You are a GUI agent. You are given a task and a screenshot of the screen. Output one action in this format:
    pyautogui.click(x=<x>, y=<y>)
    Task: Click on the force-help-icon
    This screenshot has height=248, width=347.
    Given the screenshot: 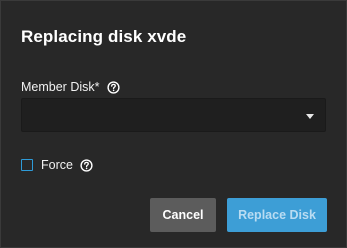 What is the action you would take?
    pyautogui.click(x=86, y=165)
    